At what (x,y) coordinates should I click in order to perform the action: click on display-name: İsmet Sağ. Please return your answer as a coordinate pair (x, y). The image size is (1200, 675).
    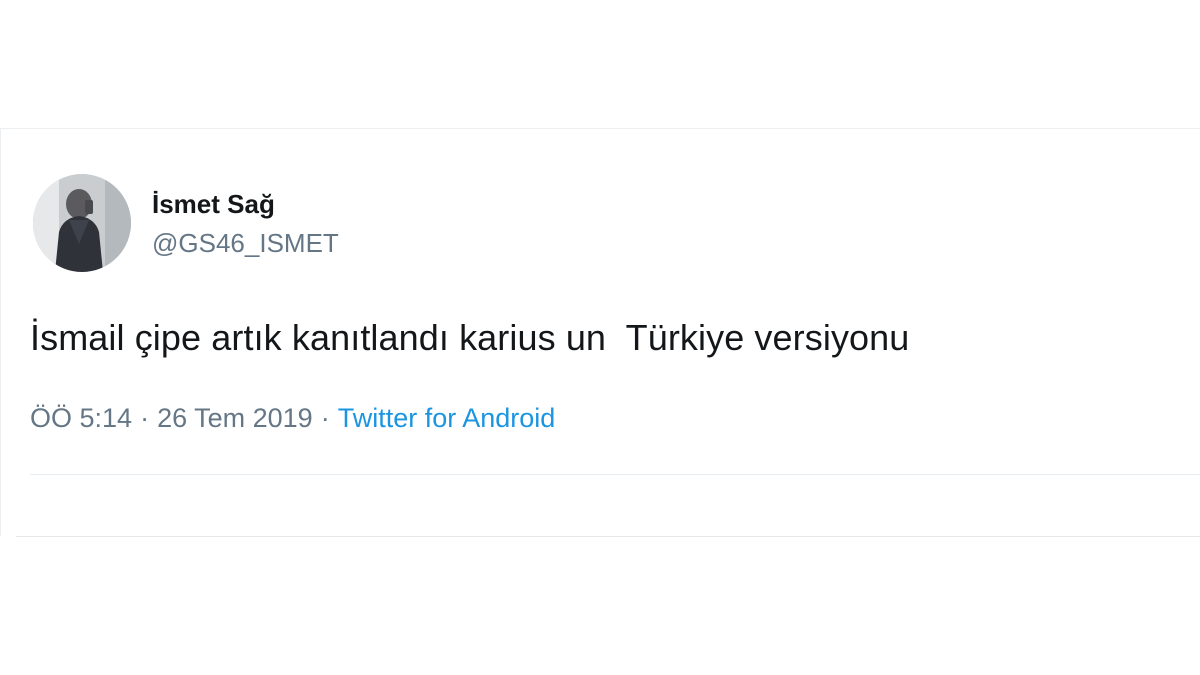
    Looking at the image, I should click on (213, 204).